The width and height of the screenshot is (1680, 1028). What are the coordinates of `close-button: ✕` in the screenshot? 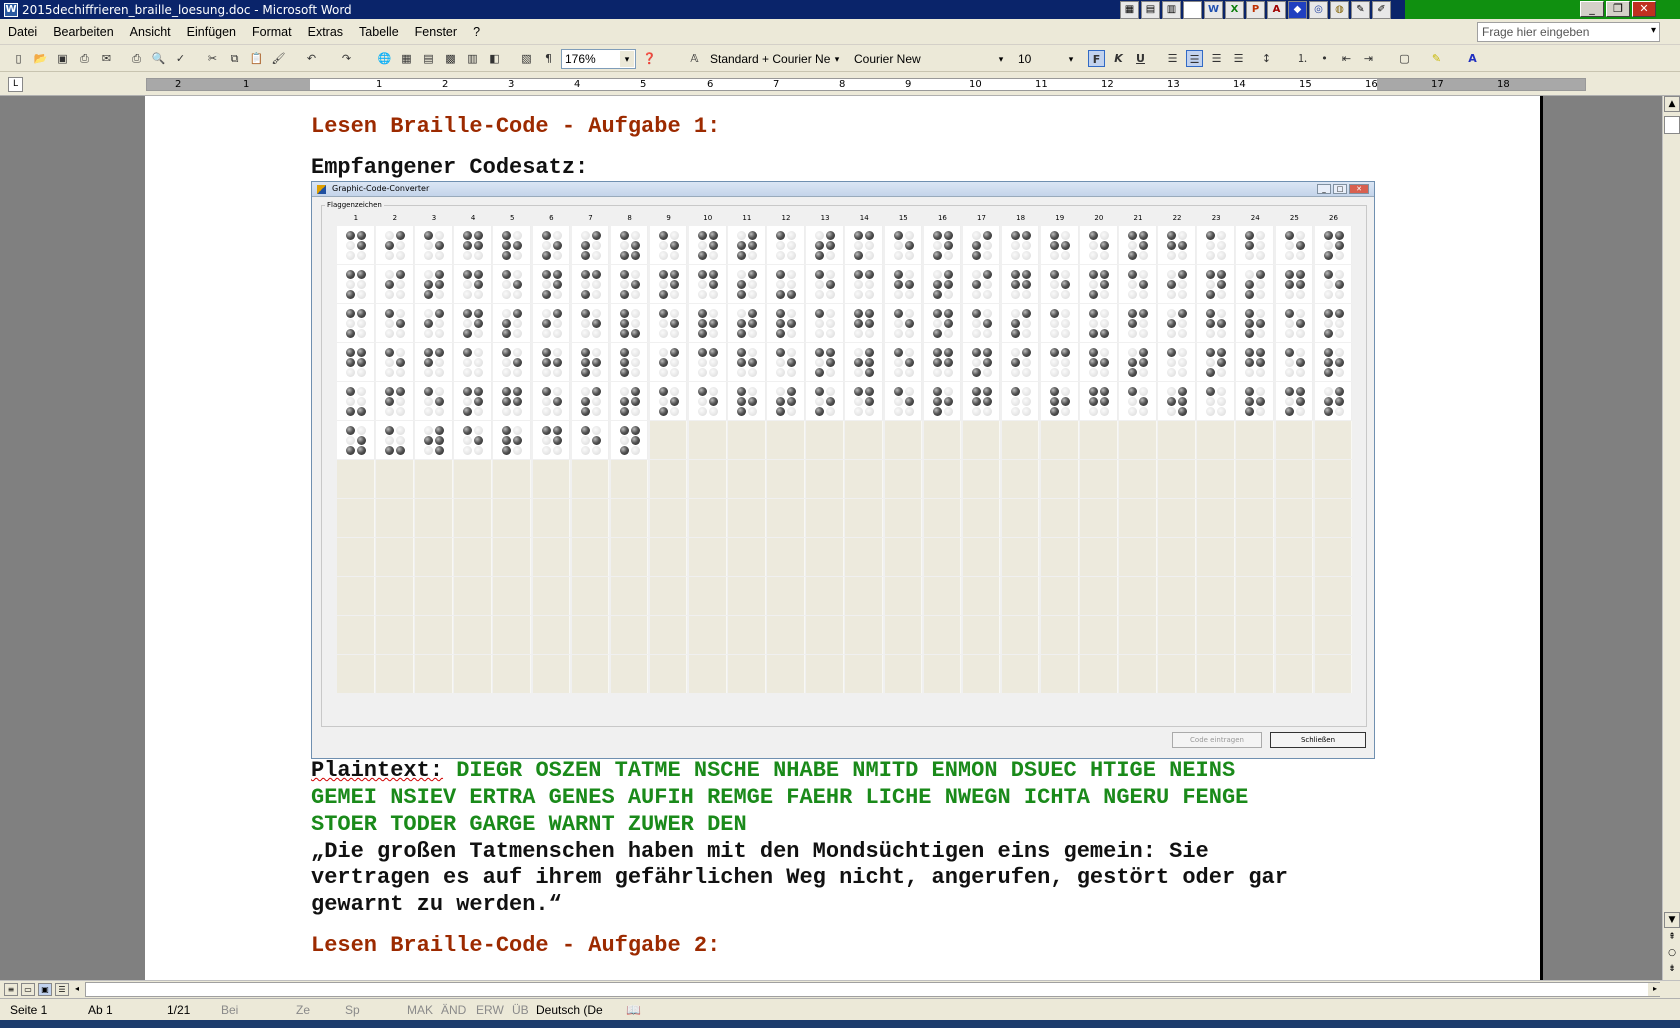 It's located at (1644, 9).